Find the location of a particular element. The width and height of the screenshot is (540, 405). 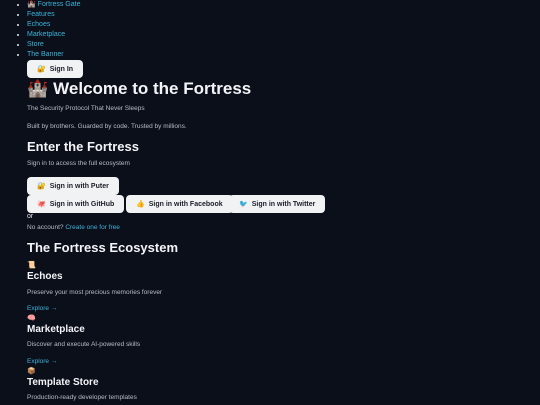

hero-tagline: The Security Protocol That Never Sleeps is located at coordinates (86, 108).